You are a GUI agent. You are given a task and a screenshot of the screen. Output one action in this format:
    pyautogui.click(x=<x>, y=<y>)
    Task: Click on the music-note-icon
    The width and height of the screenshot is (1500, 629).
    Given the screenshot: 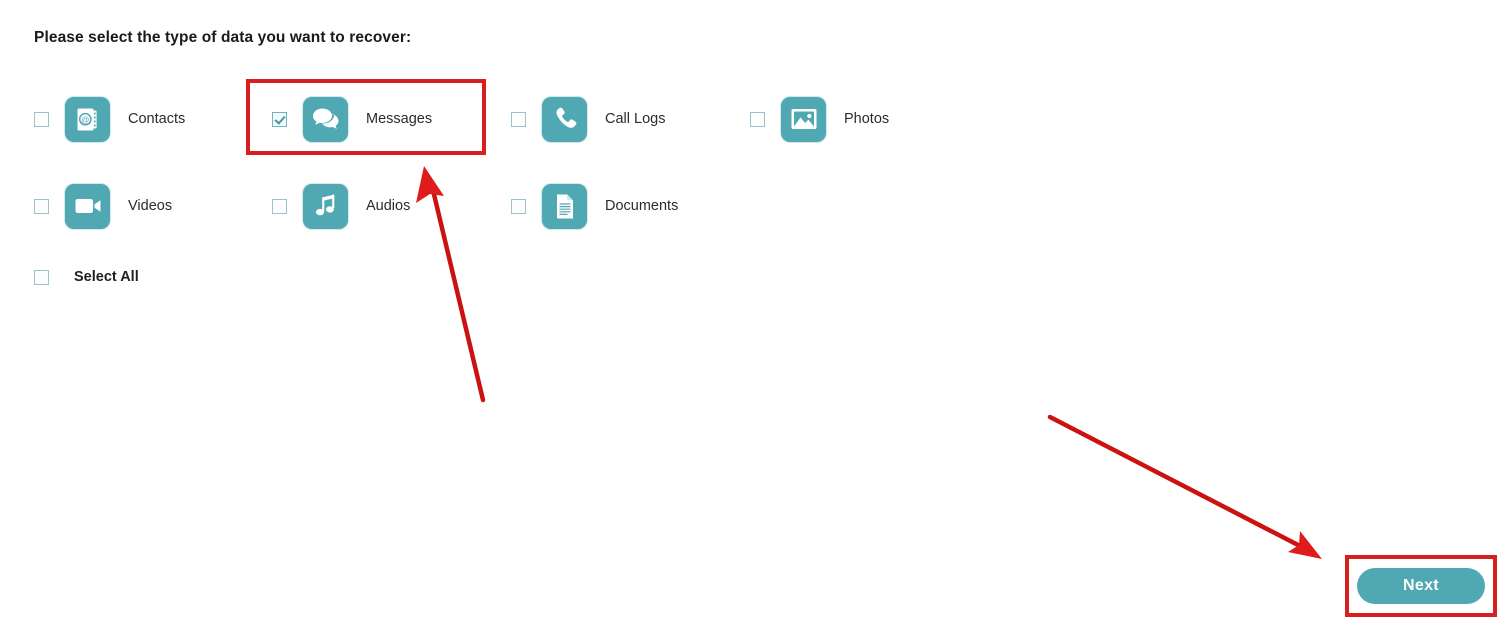 What is the action you would take?
    pyautogui.click(x=325, y=206)
    